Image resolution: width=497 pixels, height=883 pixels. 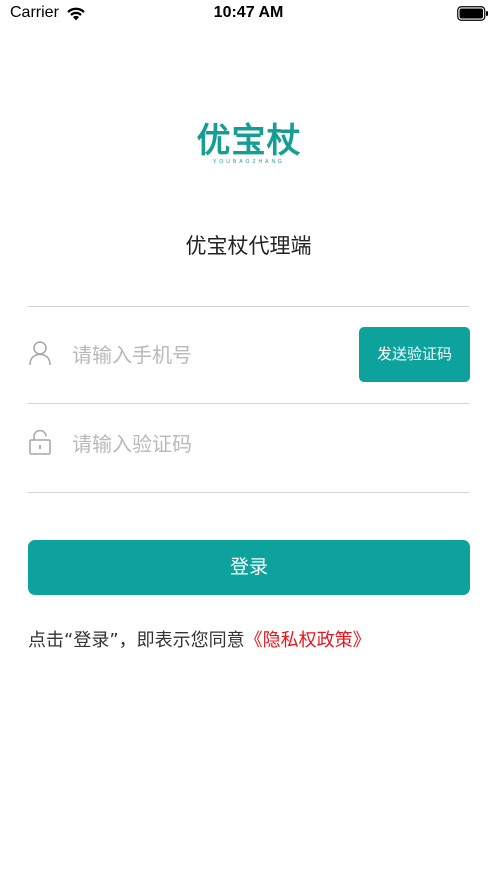 I want to click on divider-top, so click(x=248, y=306).